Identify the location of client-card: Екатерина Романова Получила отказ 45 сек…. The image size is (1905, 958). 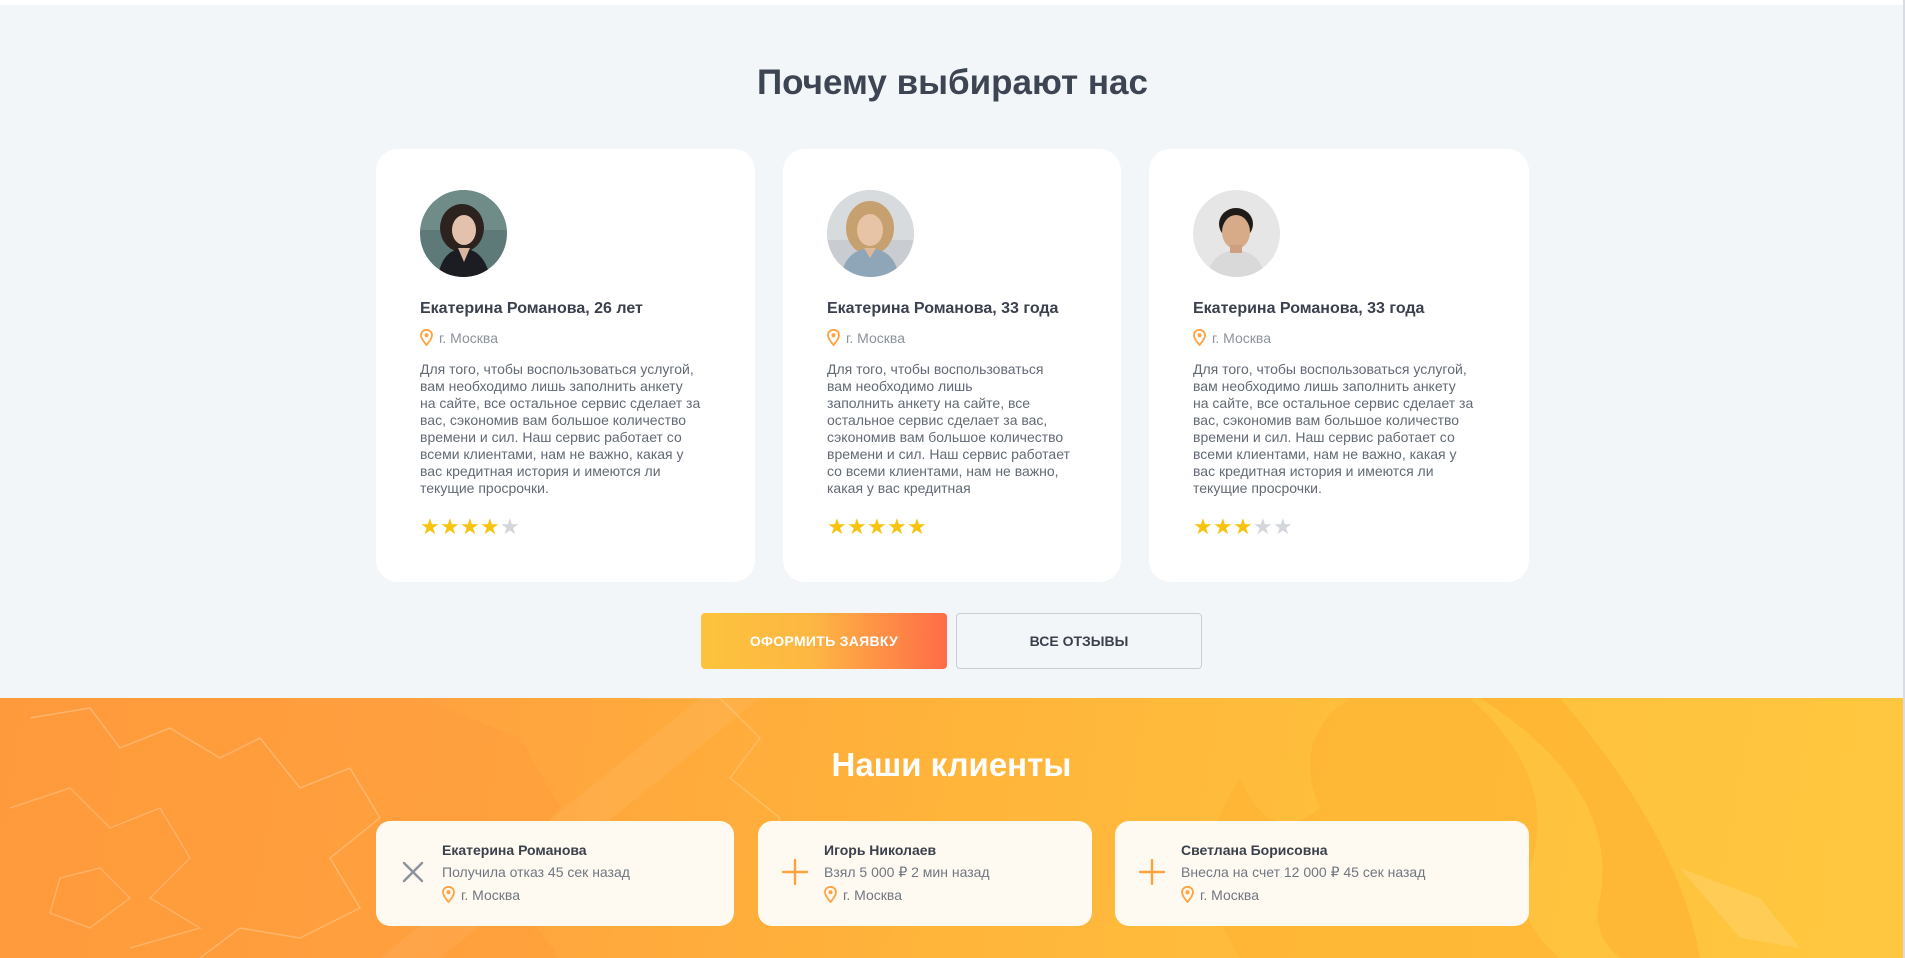
(555, 873).